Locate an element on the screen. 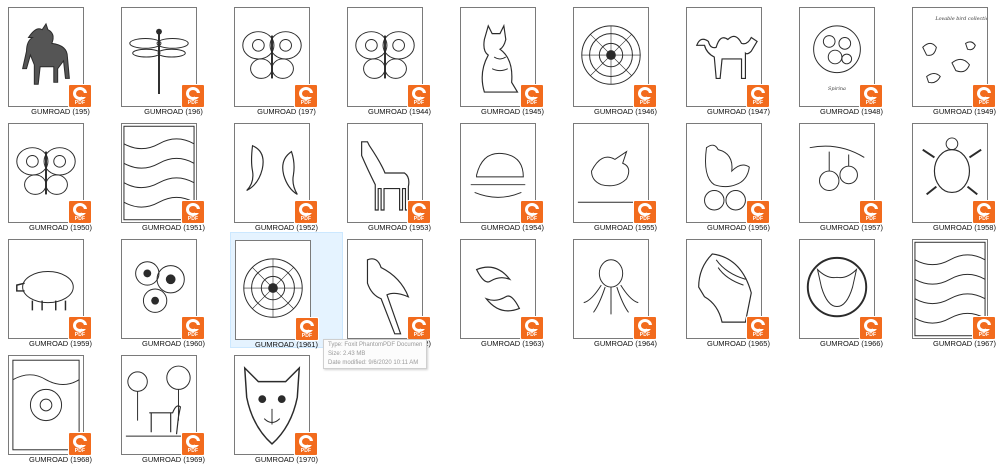  file-item: PDF GUMROAD (1956) is located at coordinates (738, 174).